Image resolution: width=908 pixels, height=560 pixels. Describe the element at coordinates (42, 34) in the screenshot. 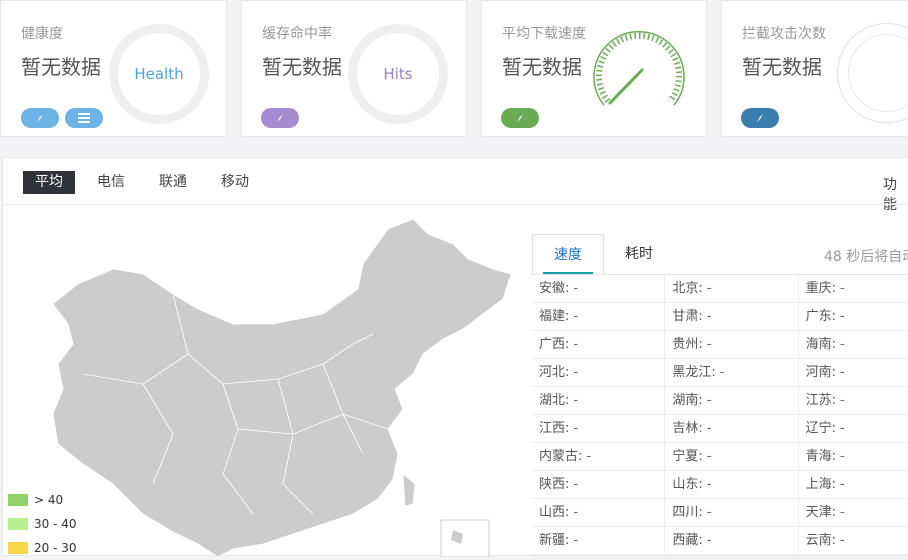

I see `card-title: 健康度` at that location.